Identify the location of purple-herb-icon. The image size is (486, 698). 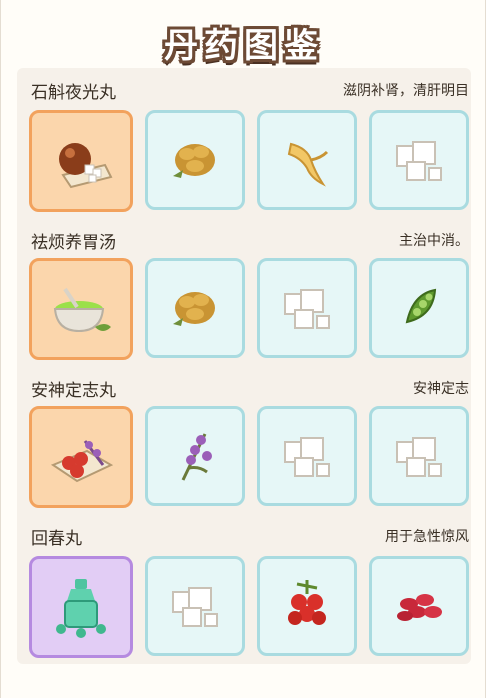
(196, 457).